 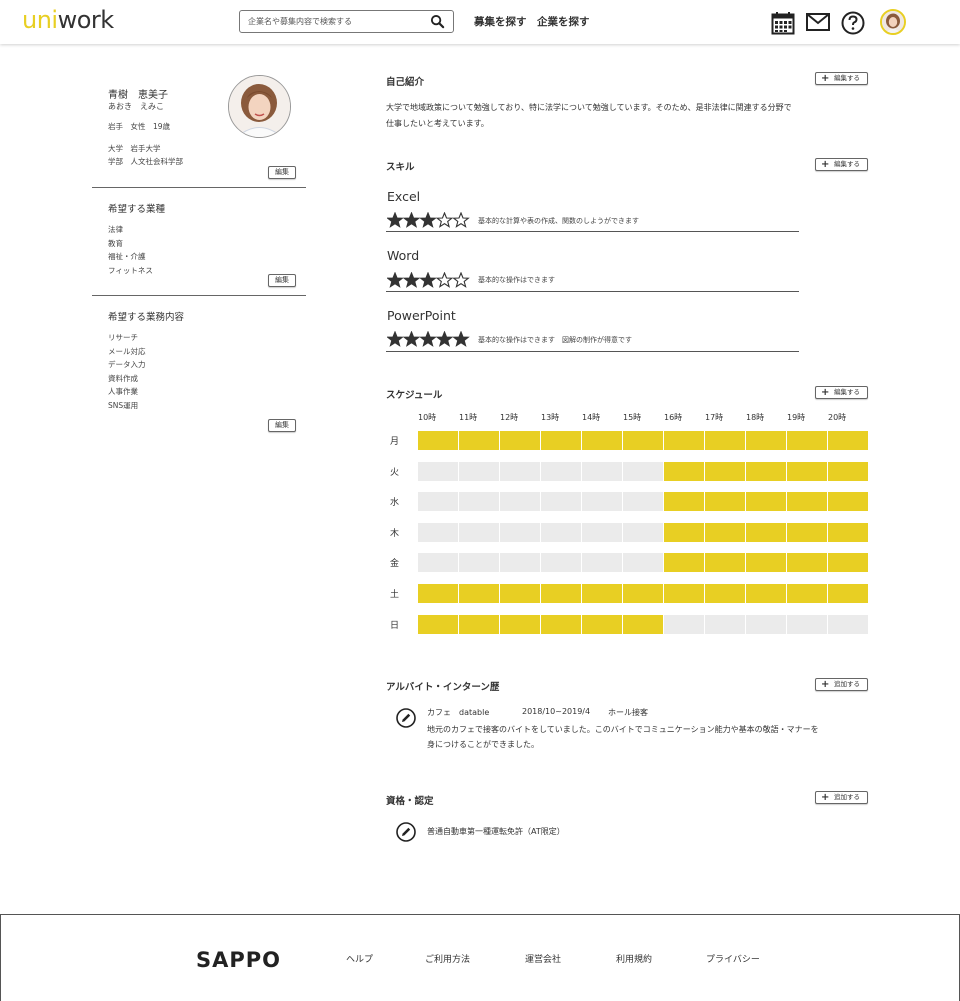 What do you see at coordinates (543, 958) in the screenshot?
I see `footer-link-company: 運営会社` at bounding box center [543, 958].